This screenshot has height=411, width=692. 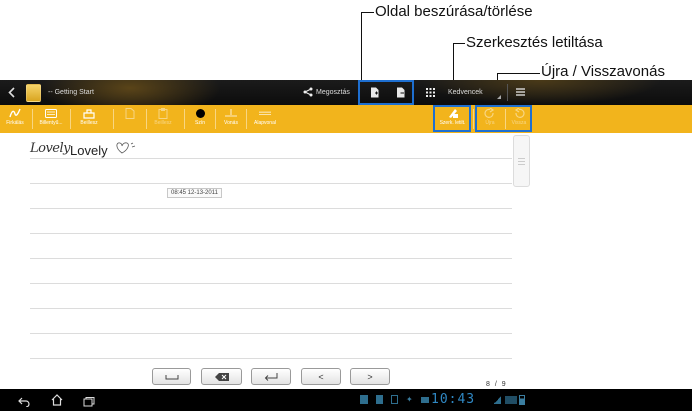 I want to click on usb-status-icon, so click(x=394, y=399).